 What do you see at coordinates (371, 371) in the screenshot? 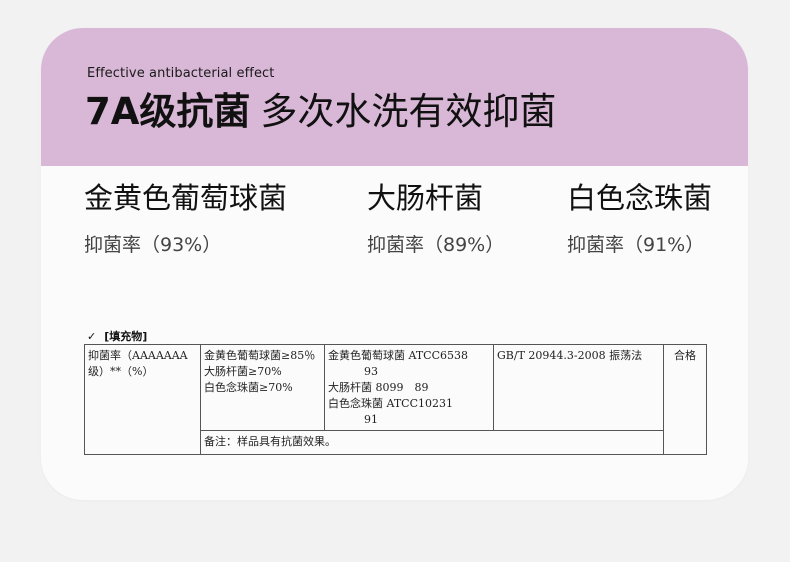
I see `result-line: 93` at bounding box center [371, 371].